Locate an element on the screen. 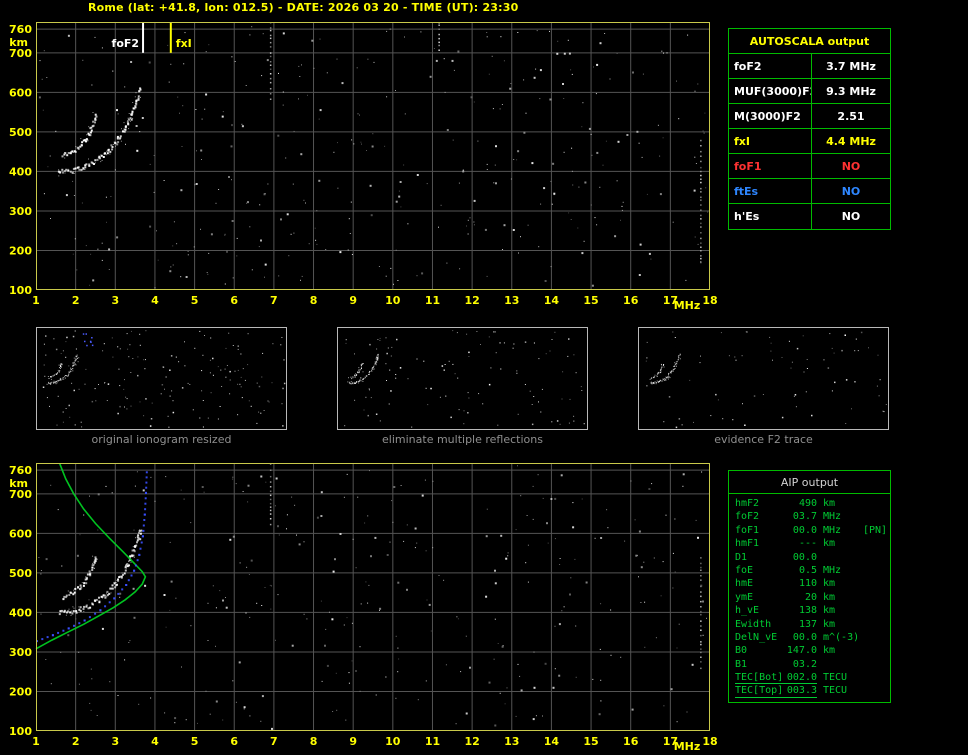  parameter-line: hmE 110 is located at coordinates (776, 583).